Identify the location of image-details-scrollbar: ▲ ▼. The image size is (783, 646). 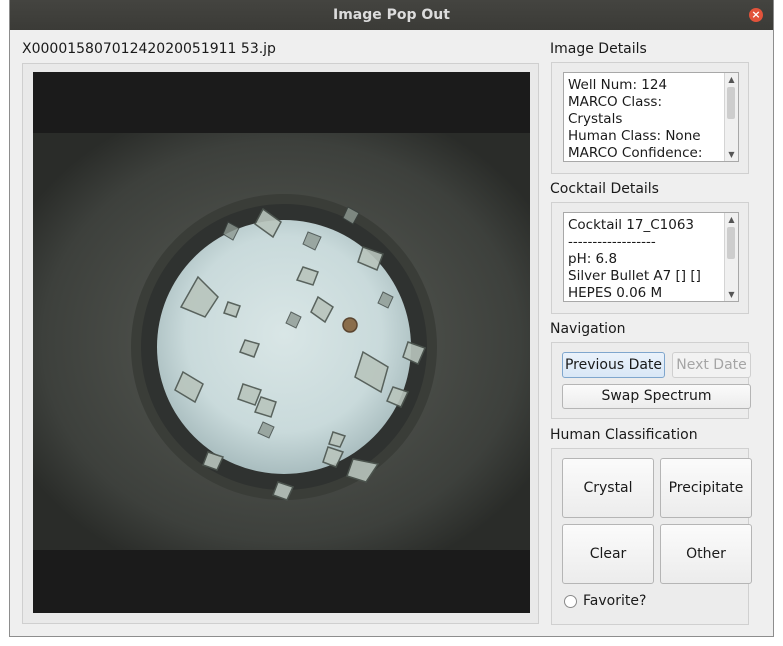
(731, 117).